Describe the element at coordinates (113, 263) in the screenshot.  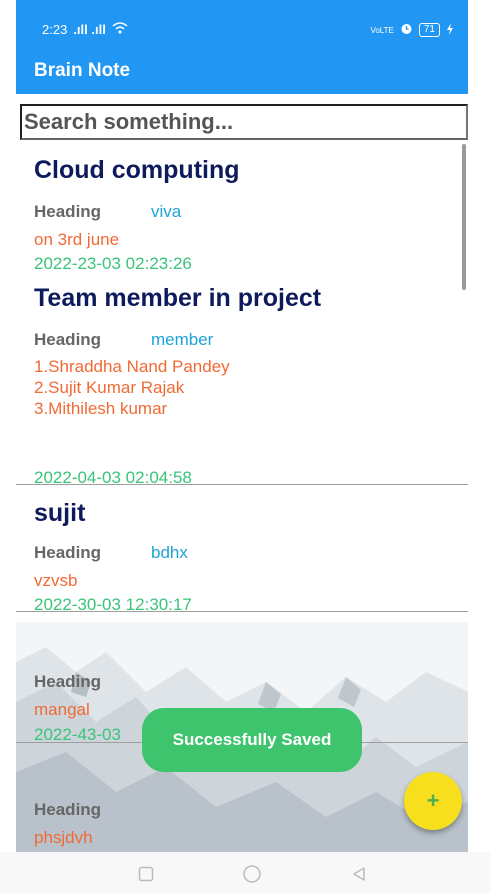
I see `note-date: 2022-23-03 02:23:26` at that location.